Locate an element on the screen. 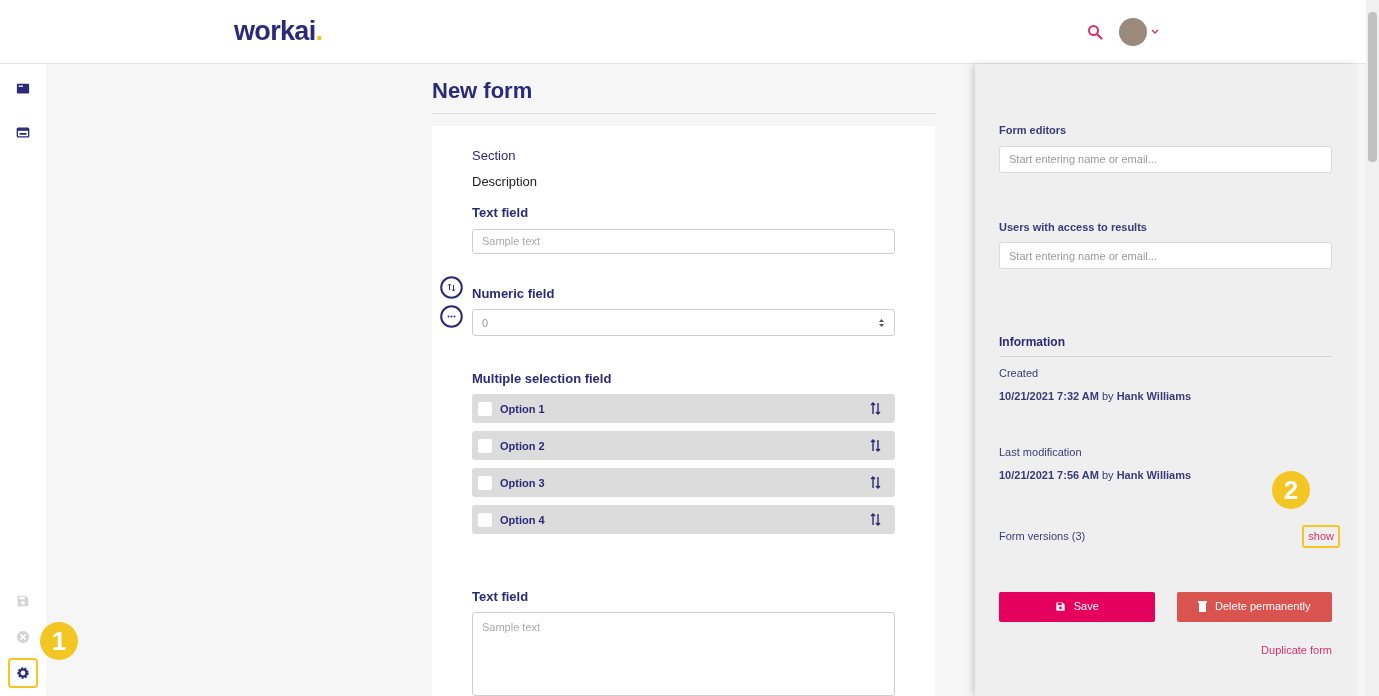  field-label: Numeric field is located at coordinates (514, 293).